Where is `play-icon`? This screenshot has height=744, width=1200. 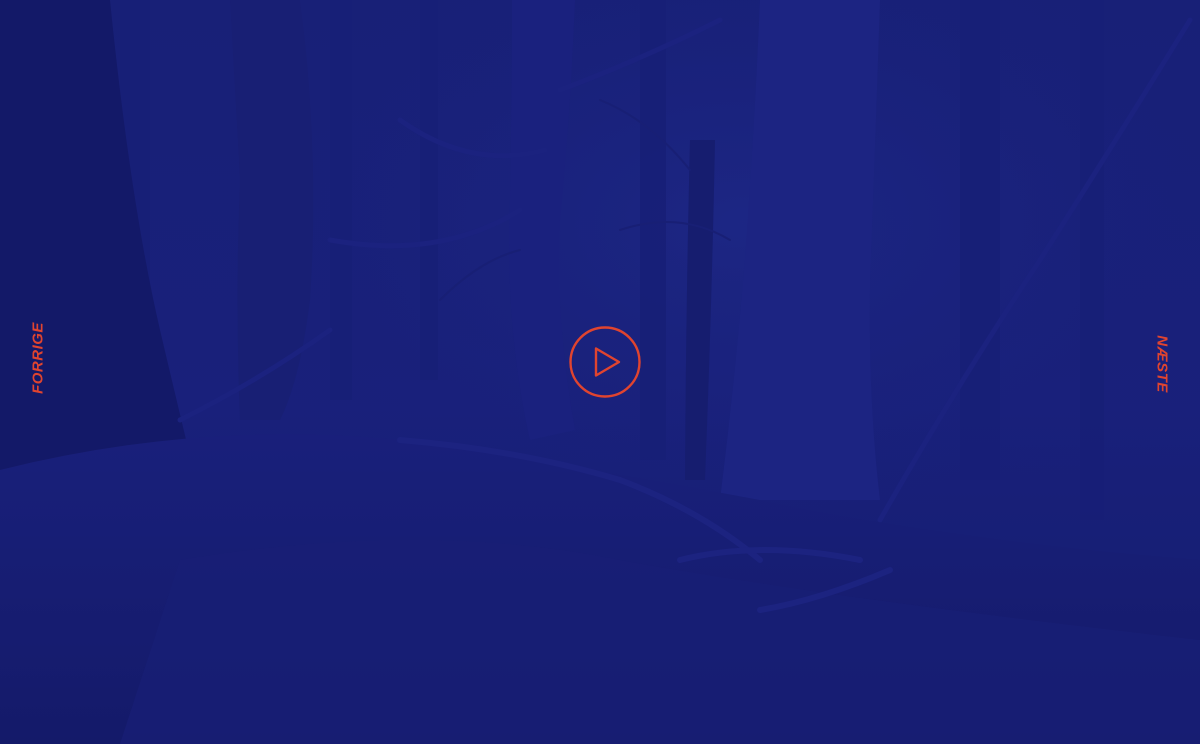
play-icon is located at coordinates (605, 362).